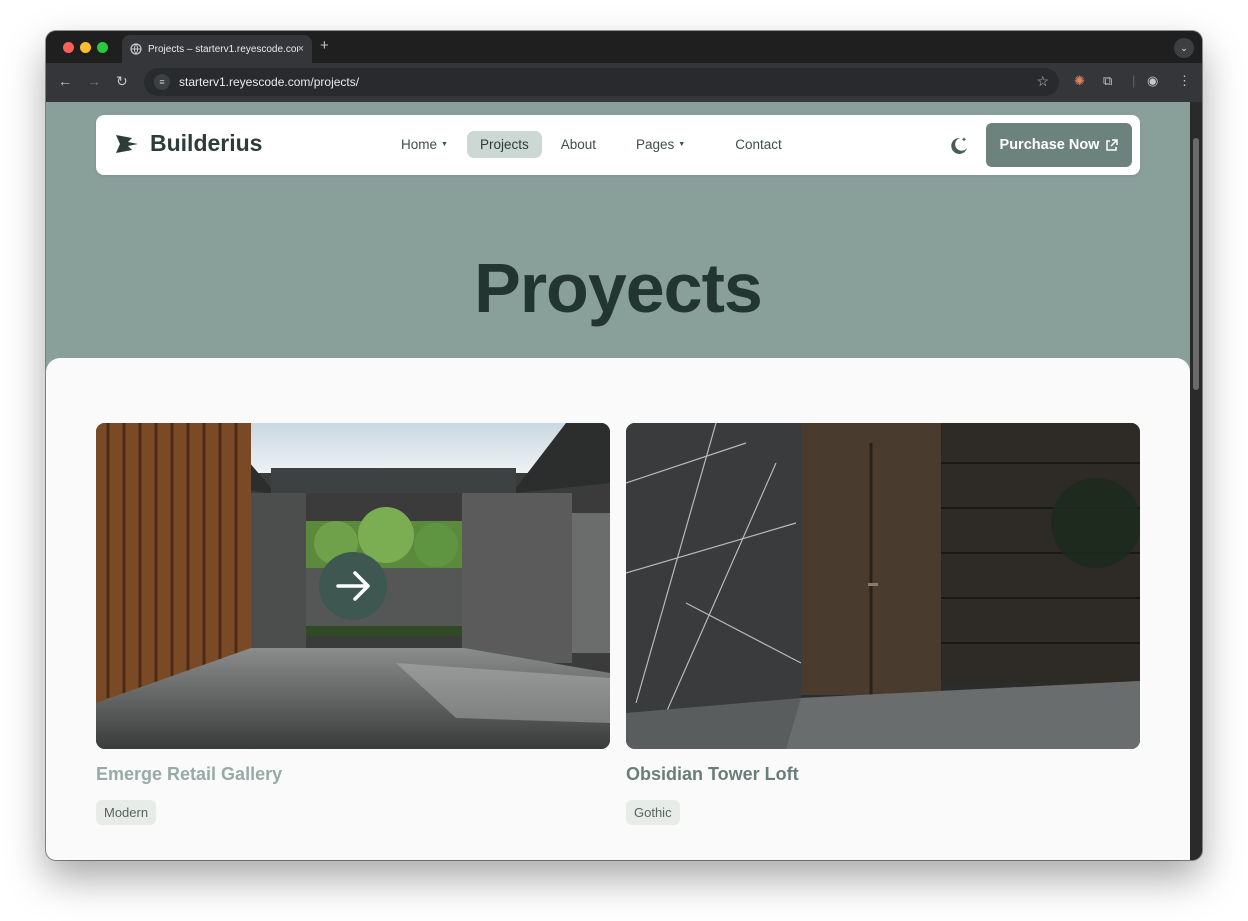 This screenshot has height=921, width=1248. I want to click on bookmark-star-icon: ☆, so click(1042, 81).